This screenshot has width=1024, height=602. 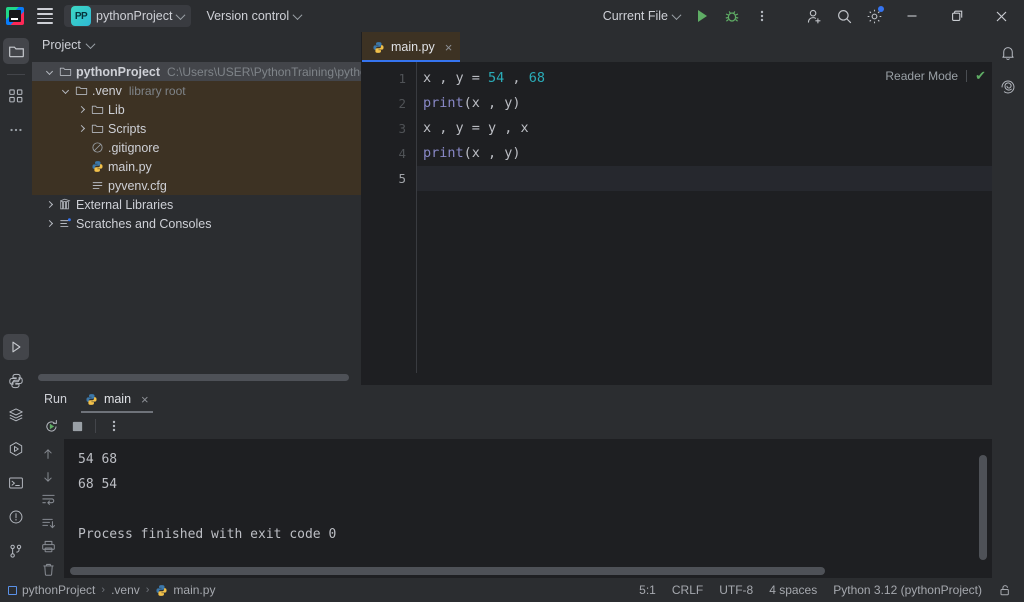 I want to click on trash-icon, so click(x=48, y=569).